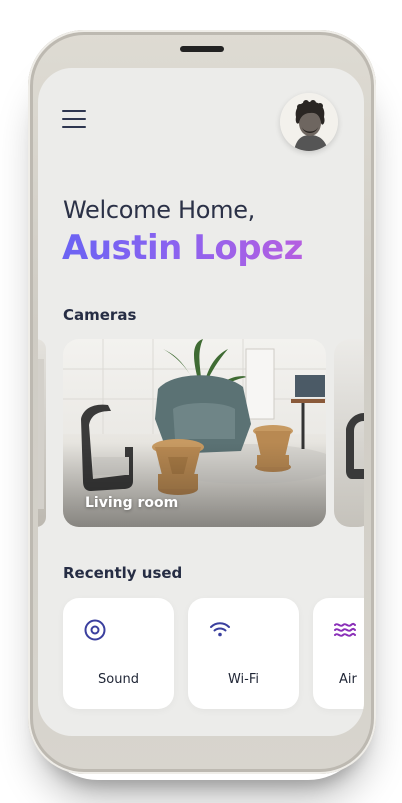 The image size is (402, 803). I want to click on recently-used-heading: Recently used, so click(123, 573).